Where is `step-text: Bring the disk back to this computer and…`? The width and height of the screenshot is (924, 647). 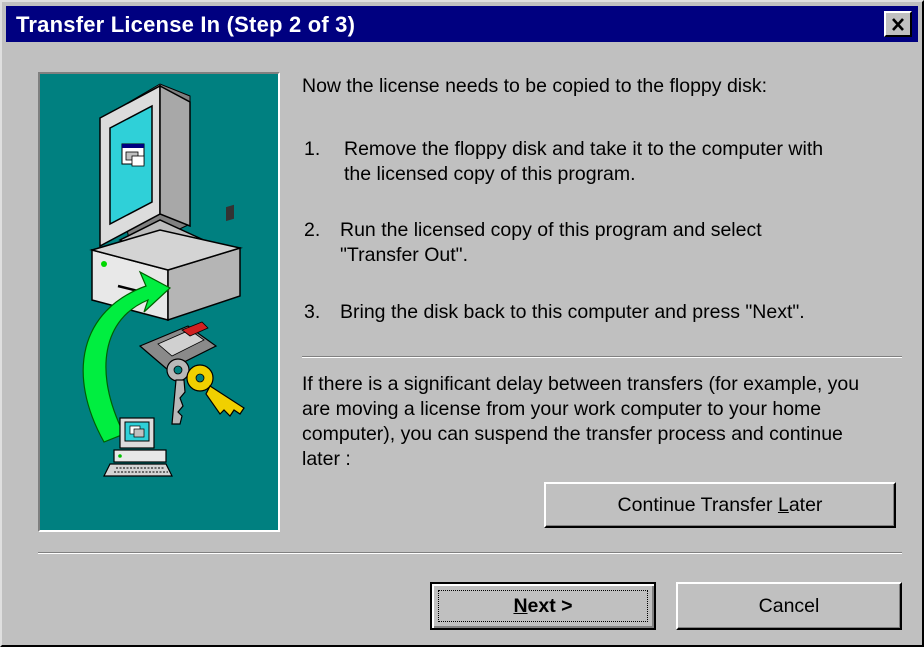 step-text: Bring the disk back to this computer and… is located at coordinates (572, 312).